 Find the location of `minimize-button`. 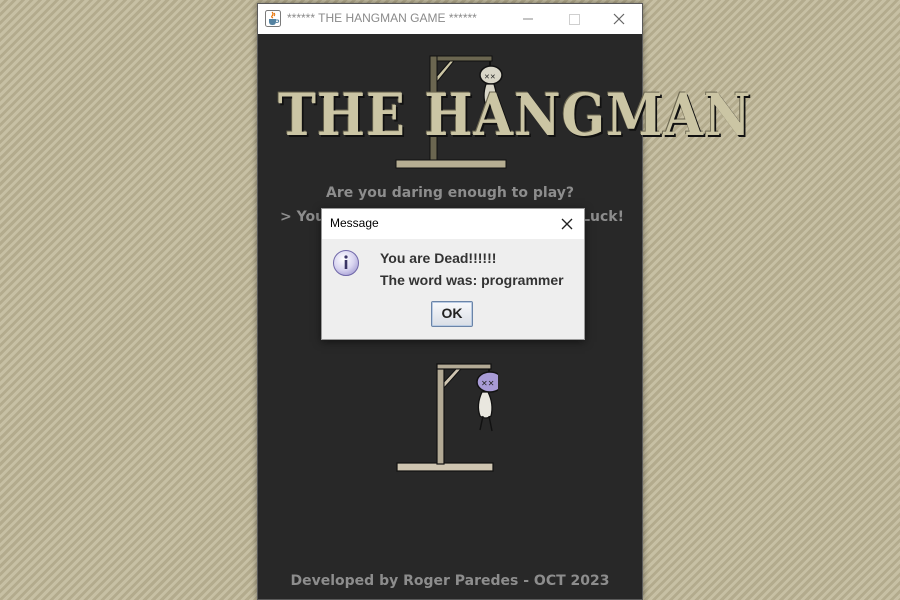

minimize-button is located at coordinates (528, 19).